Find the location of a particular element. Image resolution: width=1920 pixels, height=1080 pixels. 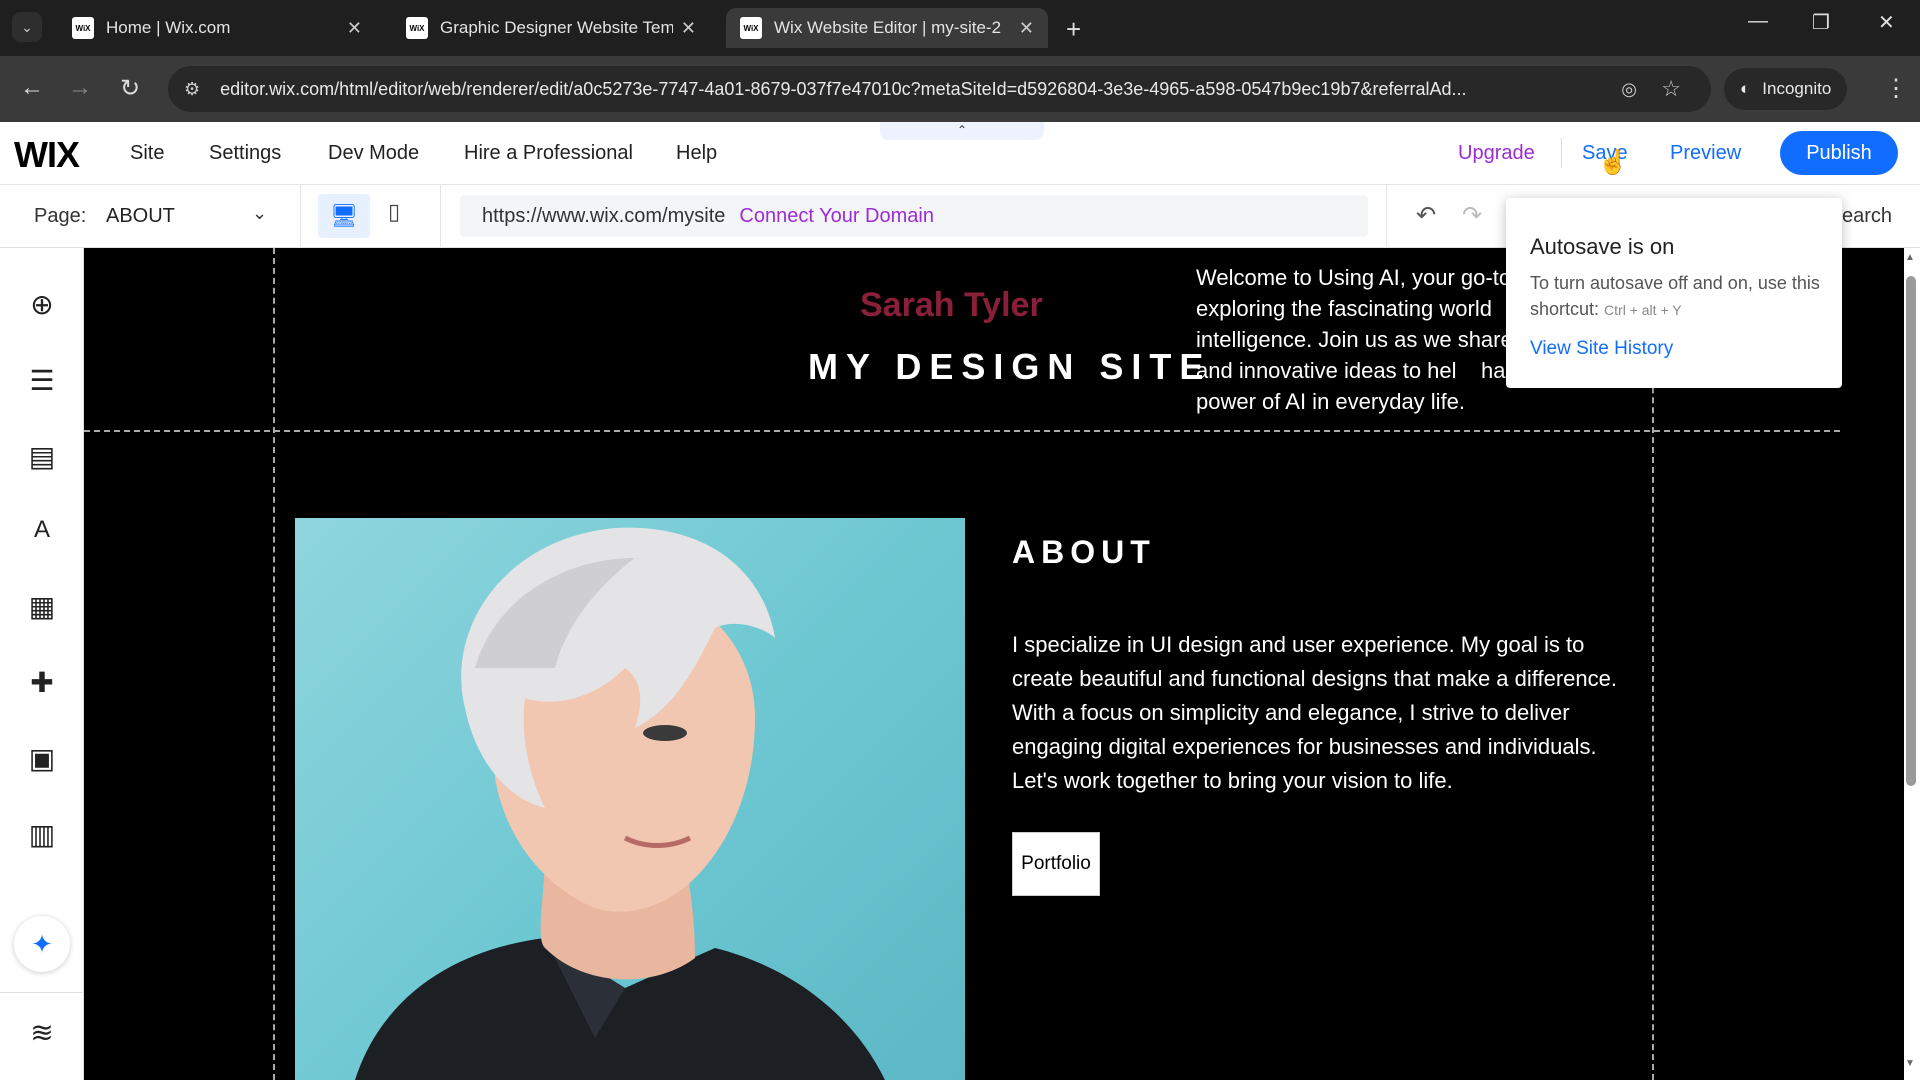

site-owner-name: Sarah Tyler is located at coordinates (951, 305).